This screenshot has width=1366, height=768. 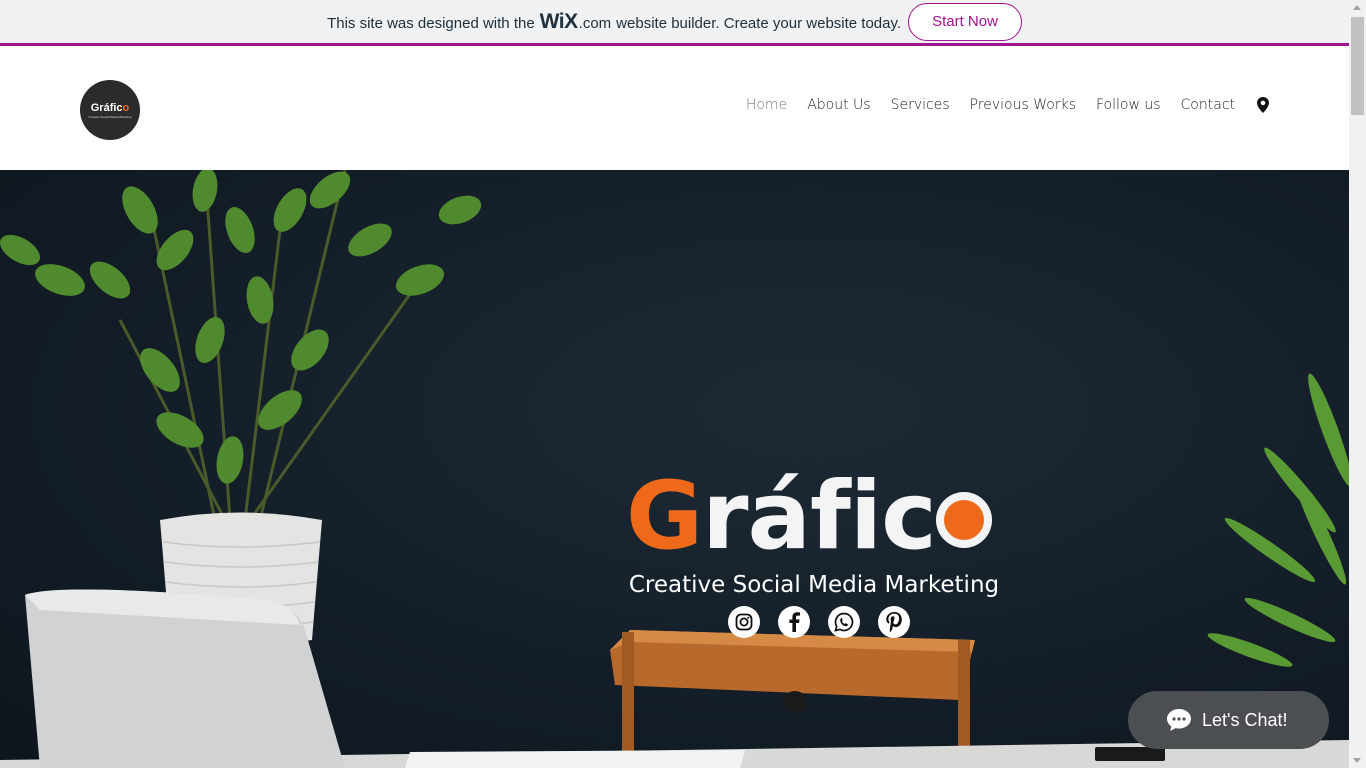 I want to click on hero-tagline: Creative Social Media Marketing, so click(x=814, y=585).